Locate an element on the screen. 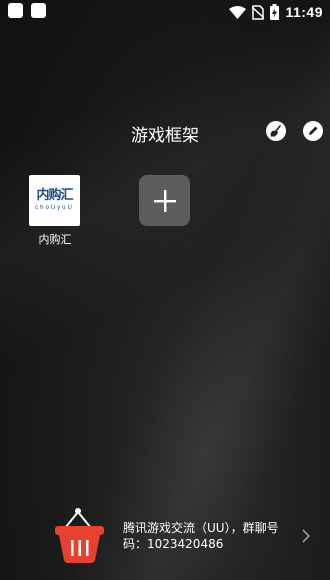 The image size is (330, 580). no-sim-icon is located at coordinates (258, 12).